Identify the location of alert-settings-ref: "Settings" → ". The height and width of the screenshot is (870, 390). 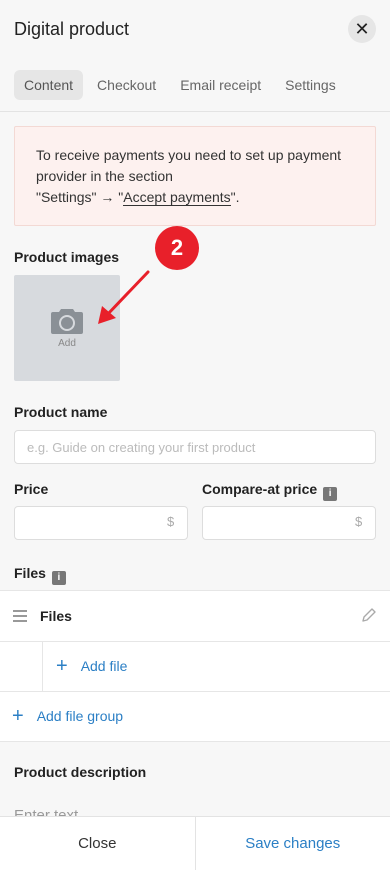
(80, 197).